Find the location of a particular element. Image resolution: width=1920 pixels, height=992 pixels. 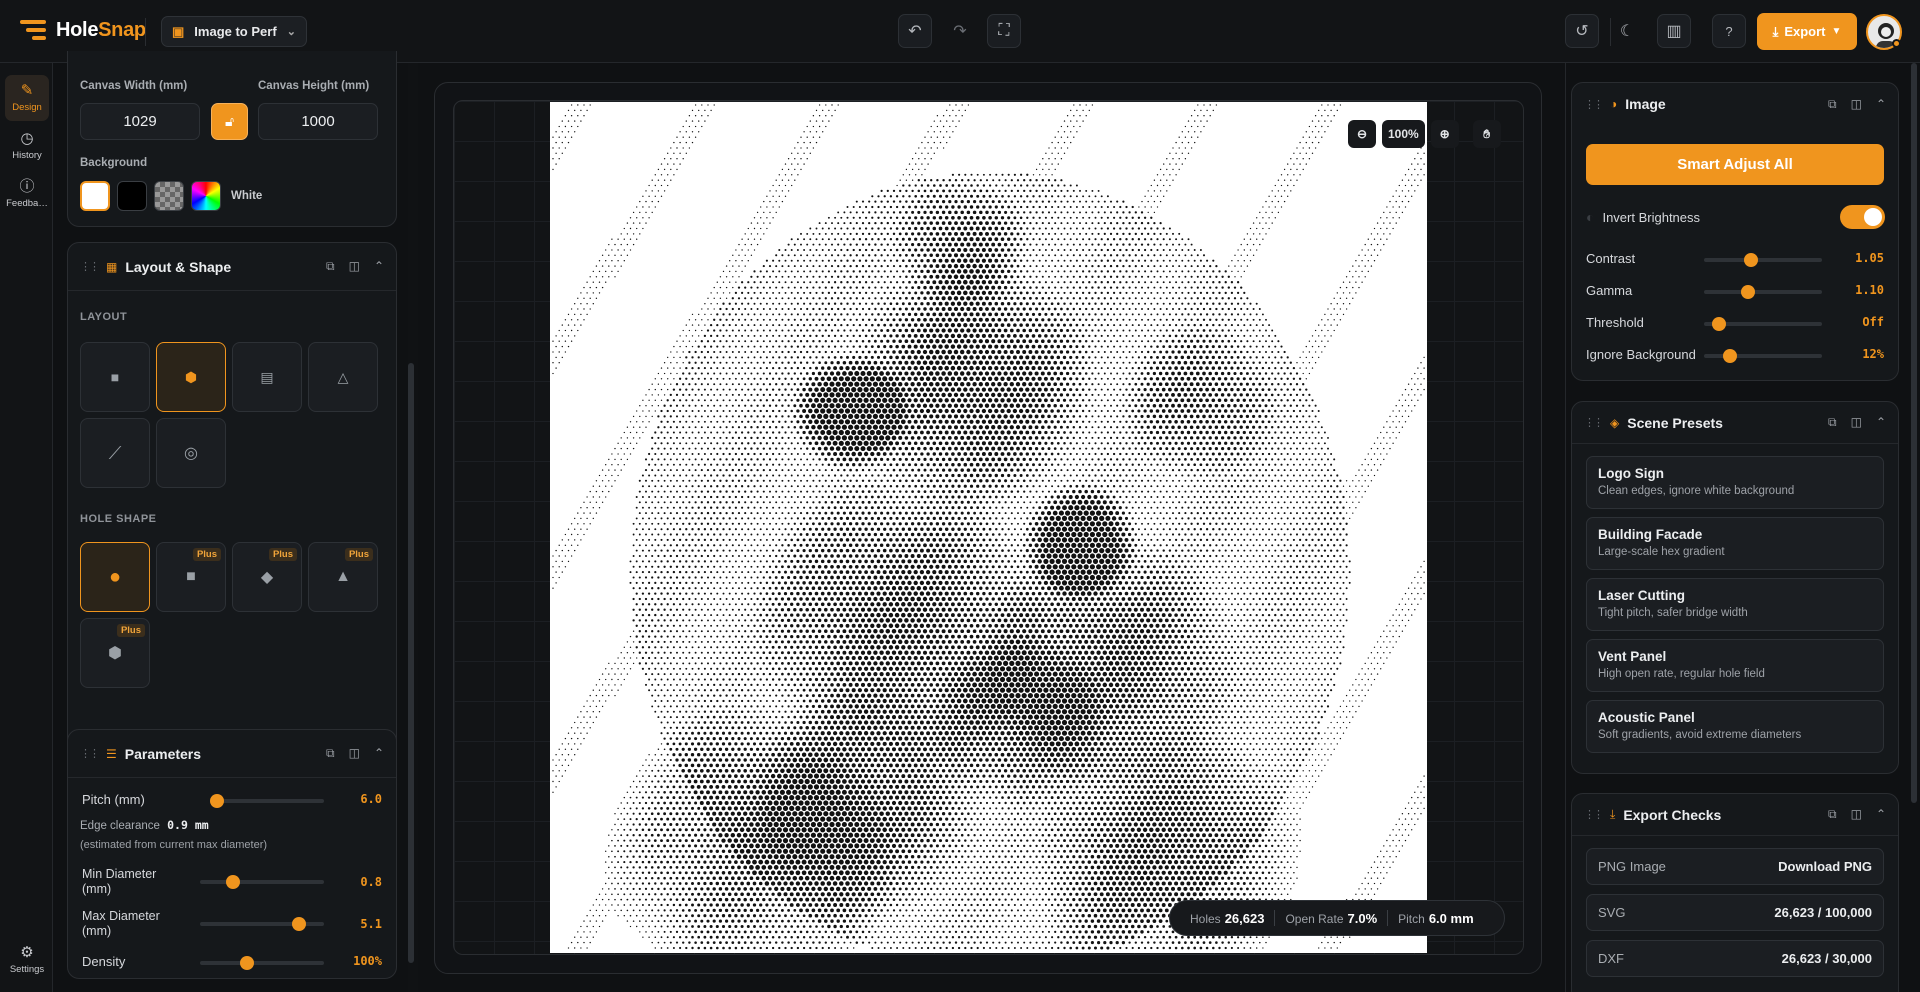

shape-option-triangle: Plus ▲ is located at coordinates (343, 577).